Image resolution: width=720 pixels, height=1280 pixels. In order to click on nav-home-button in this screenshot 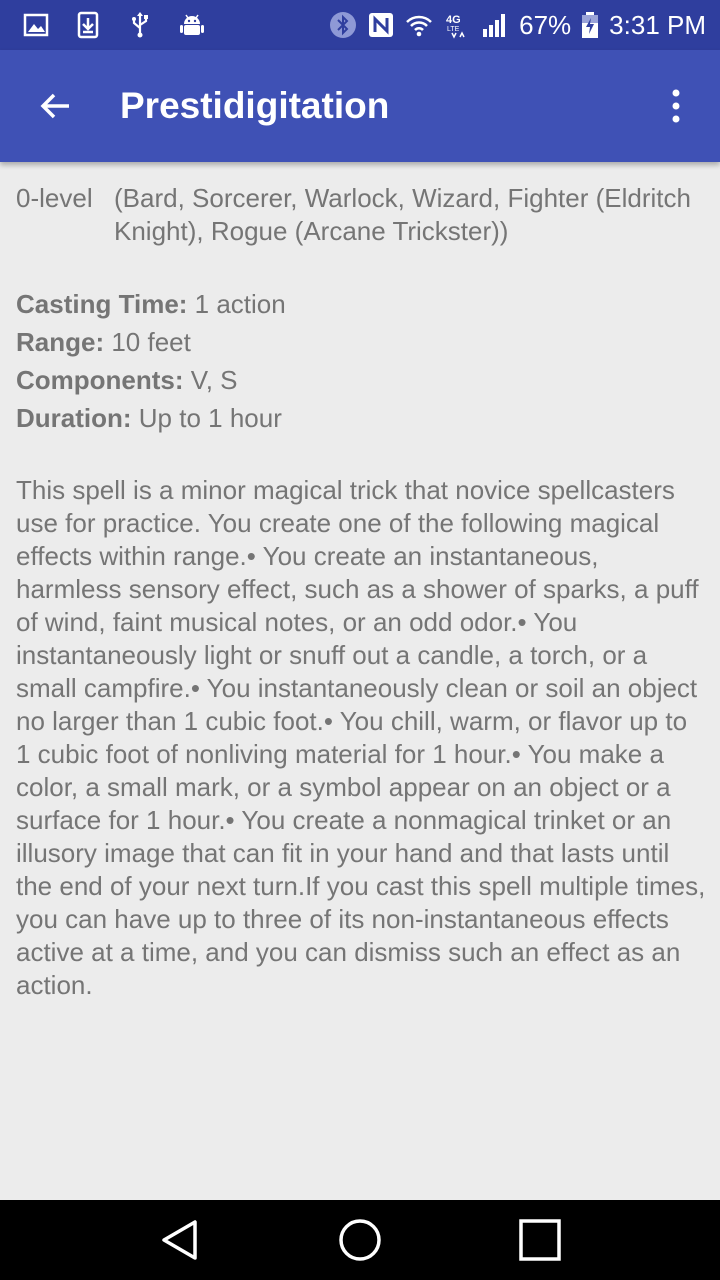, I will do `click(360, 1240)`.